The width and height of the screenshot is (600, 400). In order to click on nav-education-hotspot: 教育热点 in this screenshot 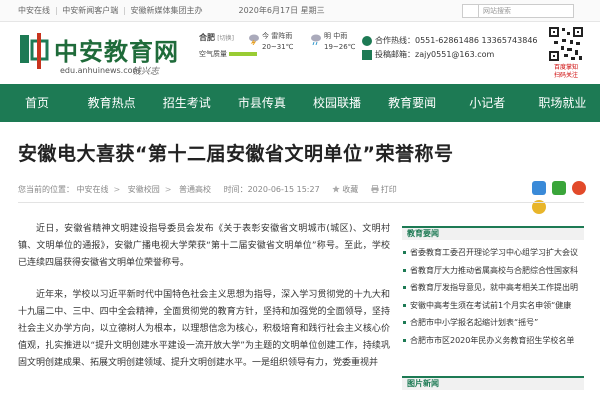, I will do `click(111, 103)`.